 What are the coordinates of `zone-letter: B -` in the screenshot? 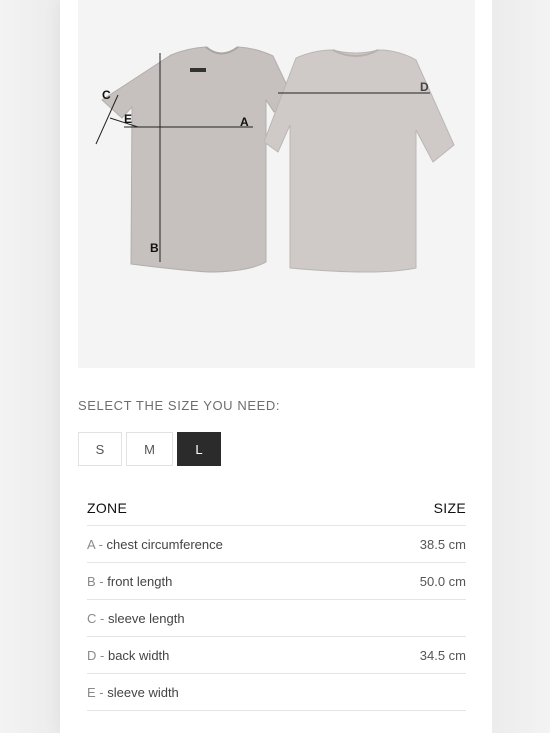 It's located at (95, 581).